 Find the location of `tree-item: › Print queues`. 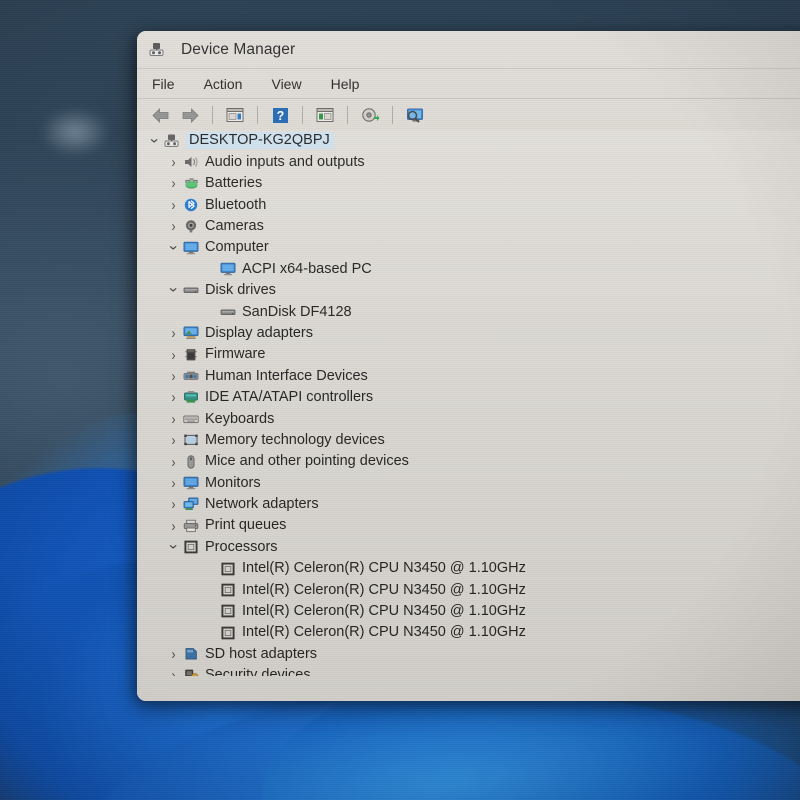

tree-item: › Print queues is located at coordinates (468, 525).